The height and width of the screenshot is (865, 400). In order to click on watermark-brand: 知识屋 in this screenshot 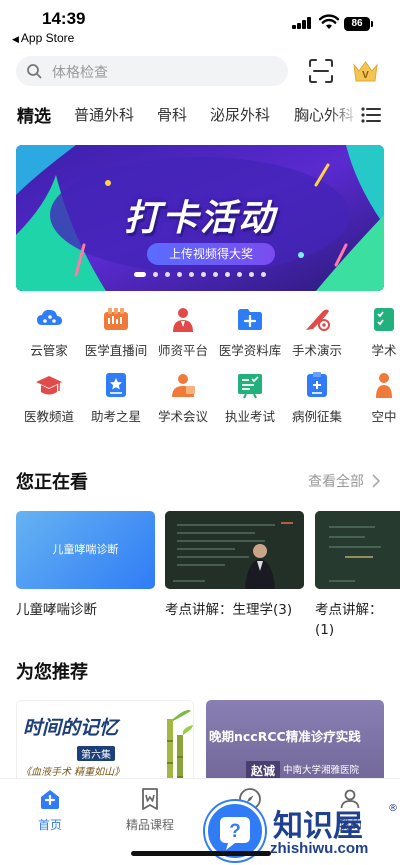, I will do `click(318, 826)`.